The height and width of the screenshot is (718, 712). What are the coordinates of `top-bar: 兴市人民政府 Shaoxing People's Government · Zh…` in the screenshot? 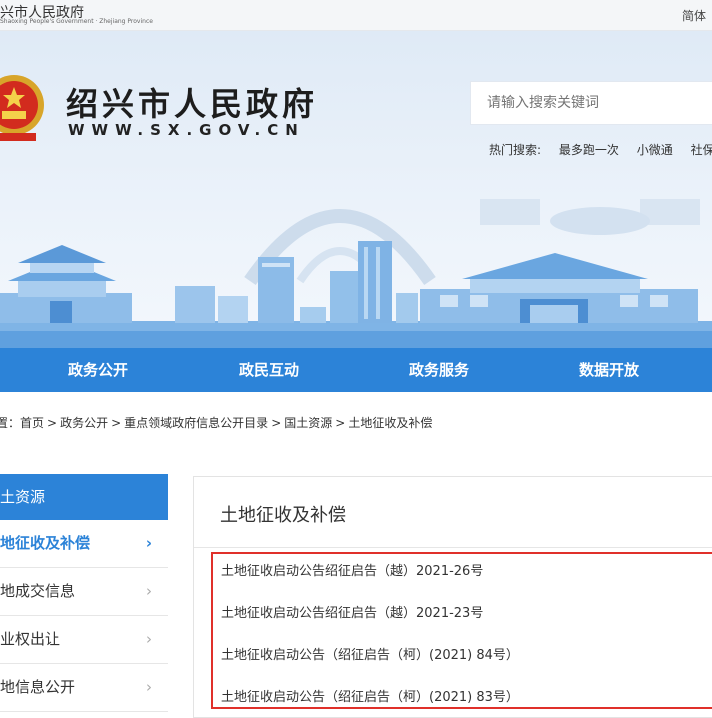 It's located at (356, 15).